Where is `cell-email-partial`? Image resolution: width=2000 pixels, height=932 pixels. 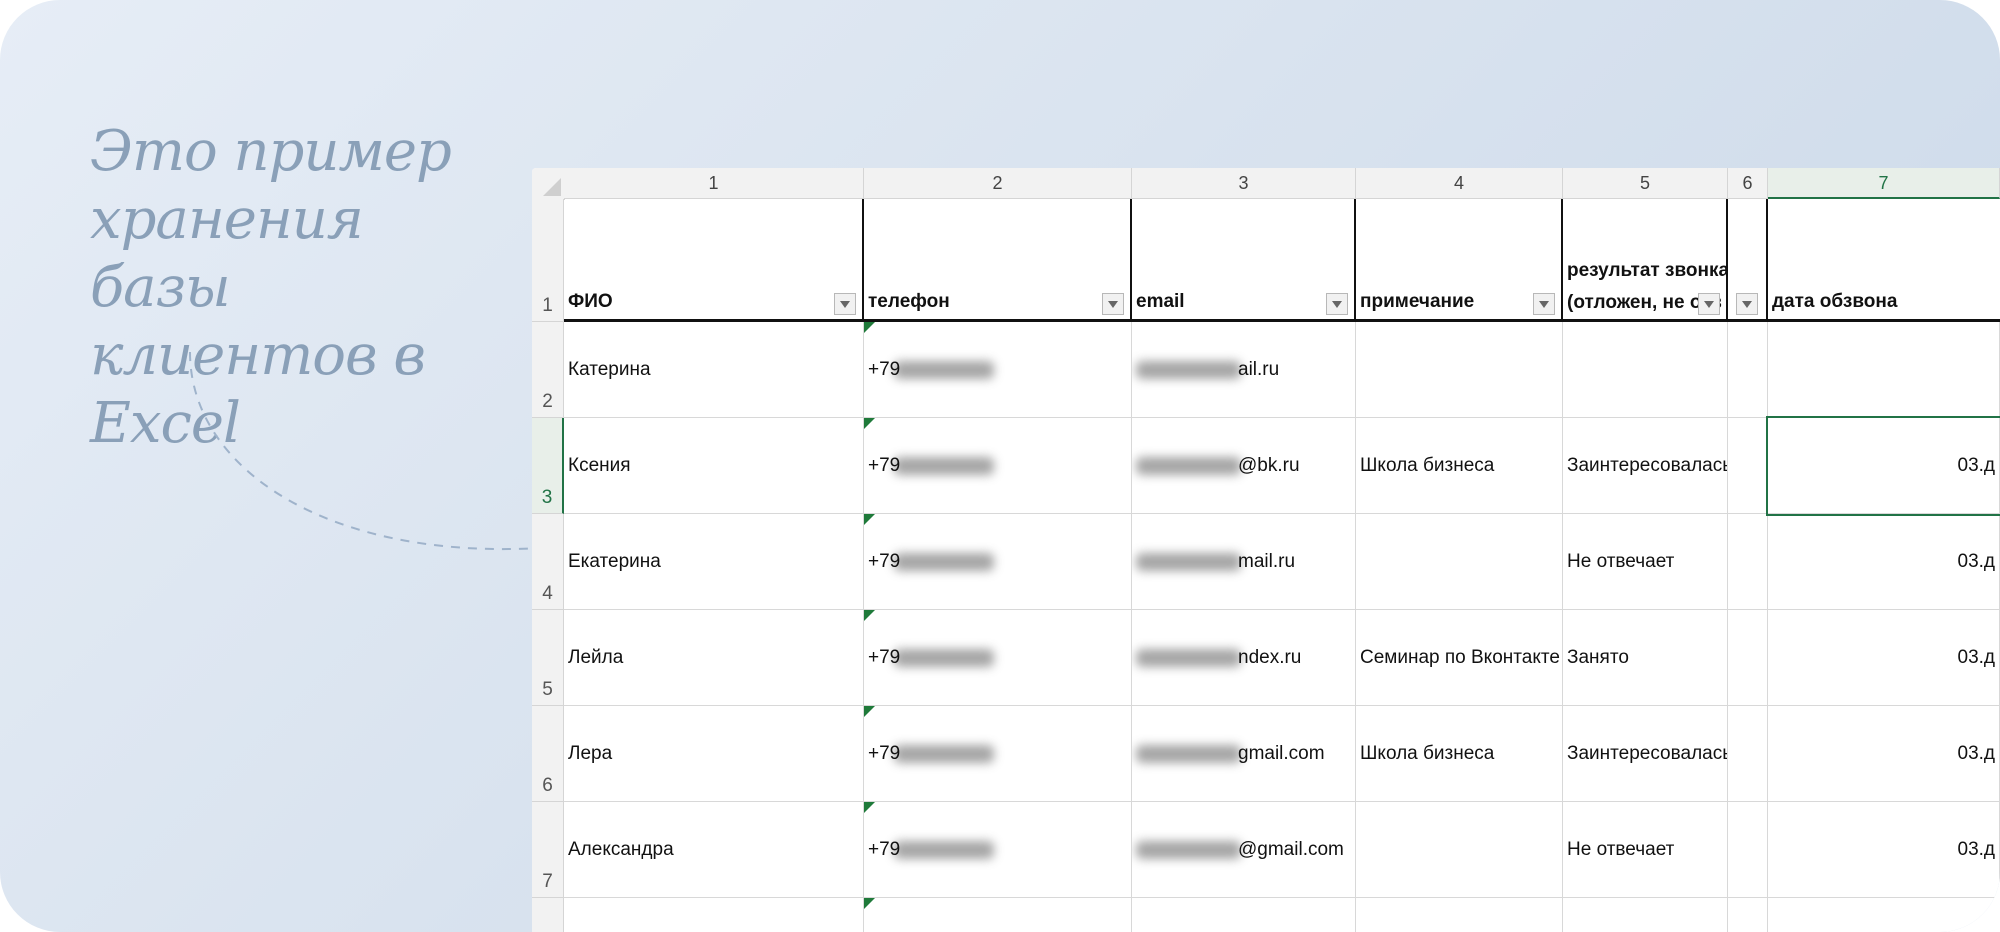
cell-email-partial is located at coordinates (1244, 915).